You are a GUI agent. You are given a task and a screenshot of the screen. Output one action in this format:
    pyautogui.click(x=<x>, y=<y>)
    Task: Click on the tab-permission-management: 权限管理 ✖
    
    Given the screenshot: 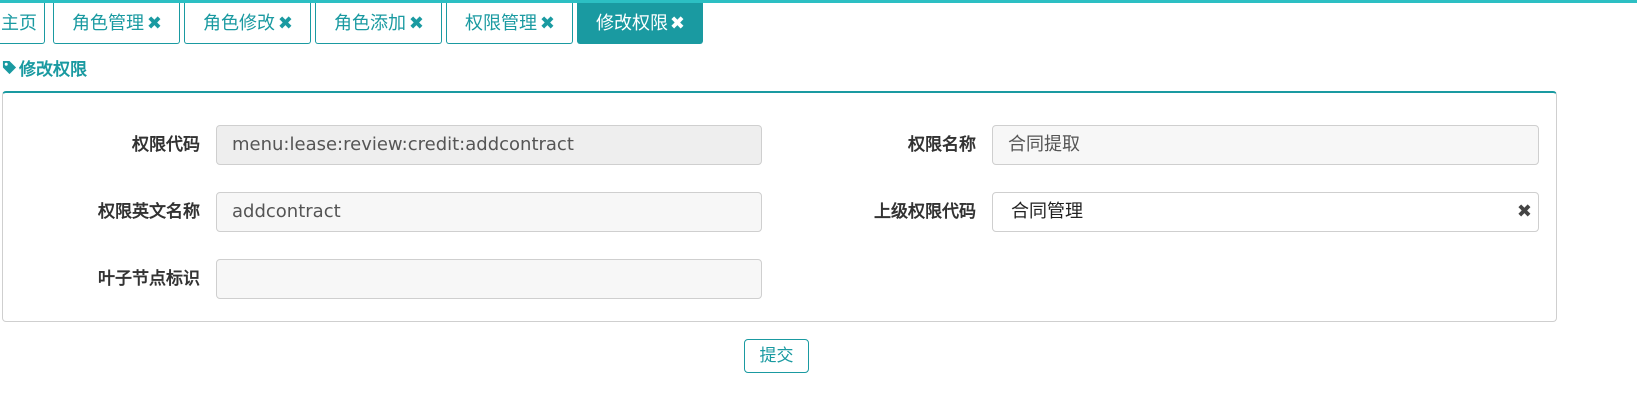 What is the action you would take?
    pyautogui.click(x=509, y=23)
    